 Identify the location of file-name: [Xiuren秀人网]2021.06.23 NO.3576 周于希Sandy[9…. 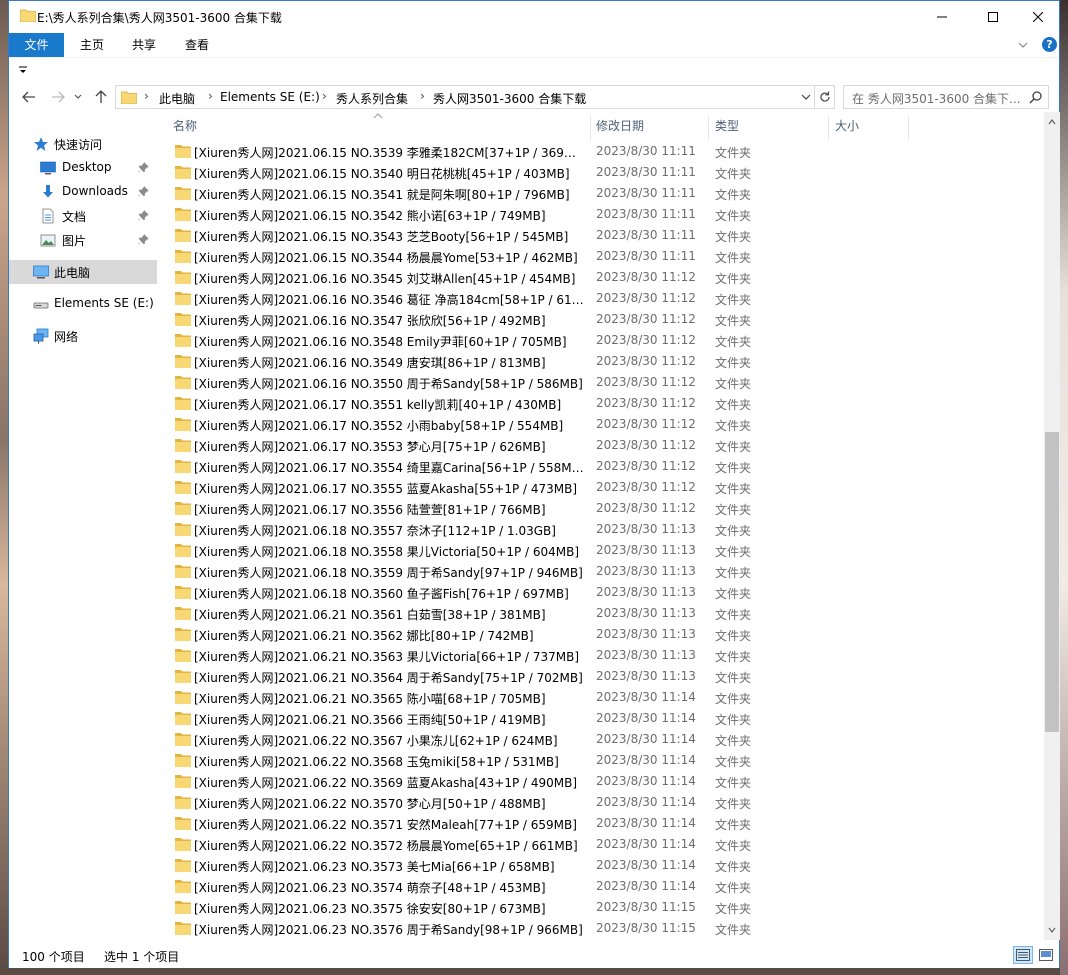
(389, 929).